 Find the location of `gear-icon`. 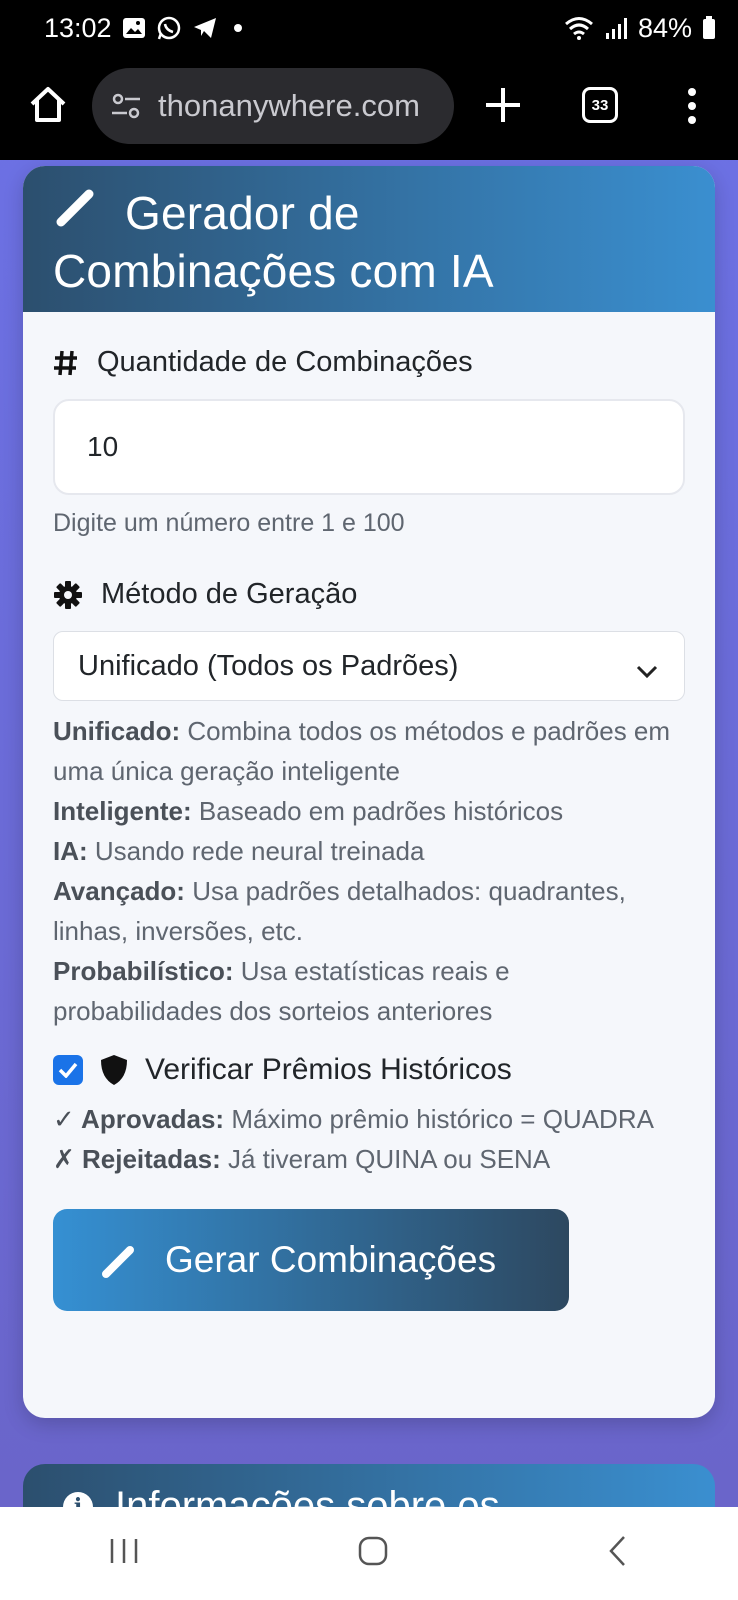

gear-icon is located at coordinates (68, 595).